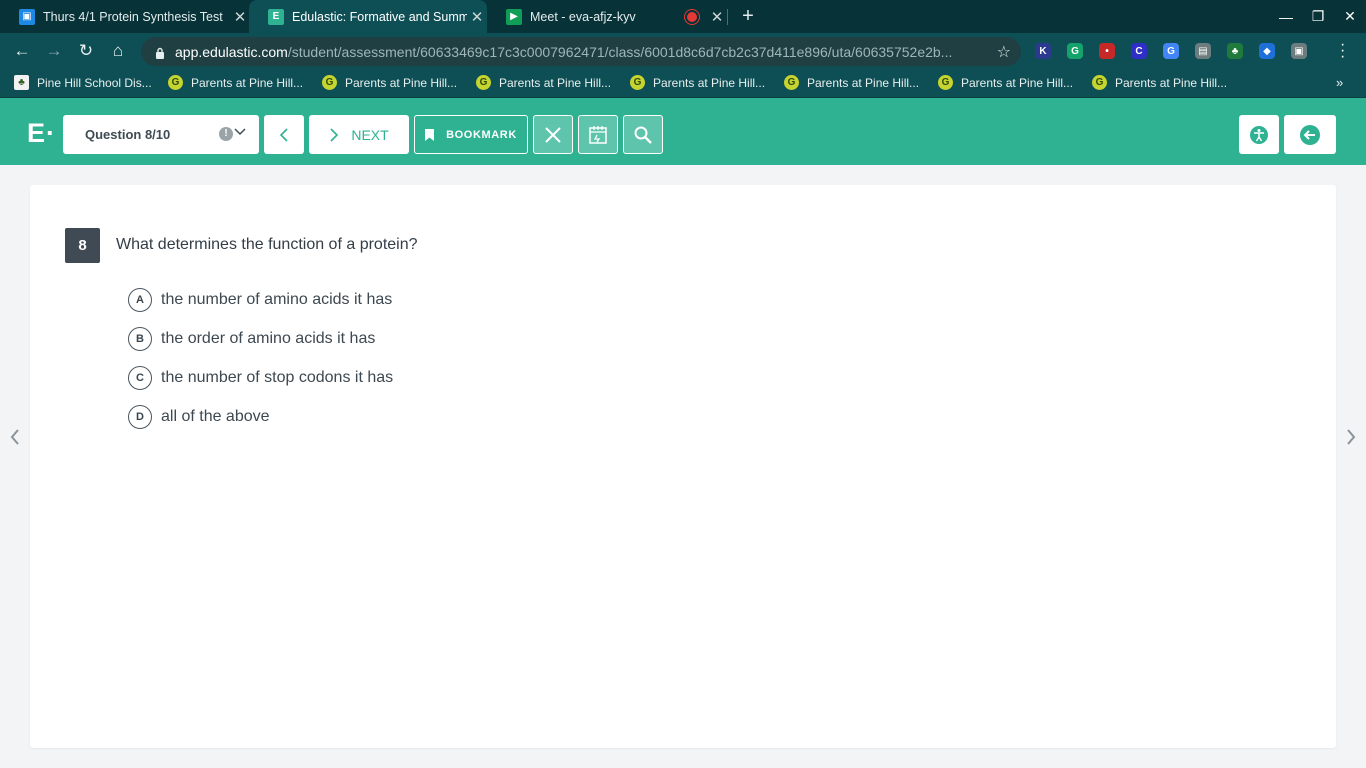 The height and width of the screenshot is (768, 1366). What do you see at coordinates (1043, 51) in the screenshot?
I see `extension-icon: K` at bounding box center [1043, 51].